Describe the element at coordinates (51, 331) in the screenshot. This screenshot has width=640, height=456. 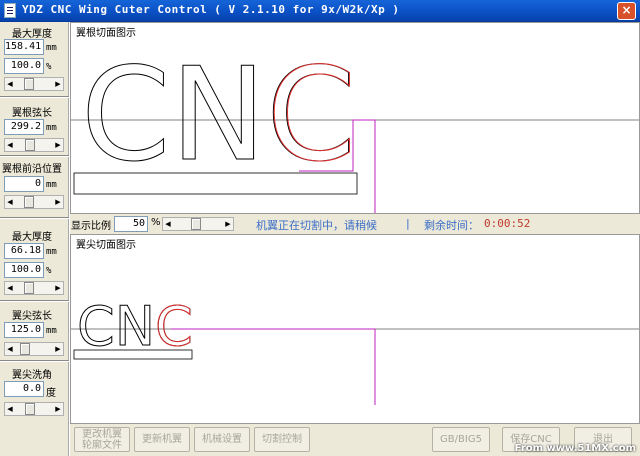
I see `tip-chord-unit: mm` at that location.